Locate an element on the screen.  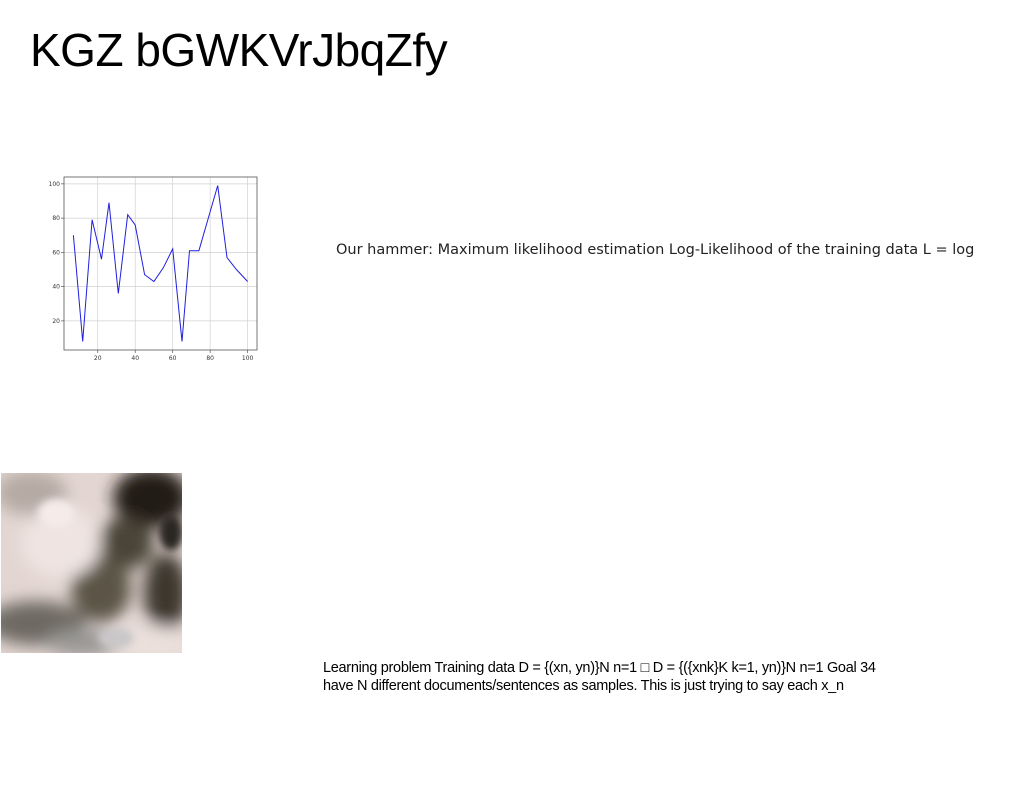
y-tick-label: 100 is located at coordinates (55, 184).